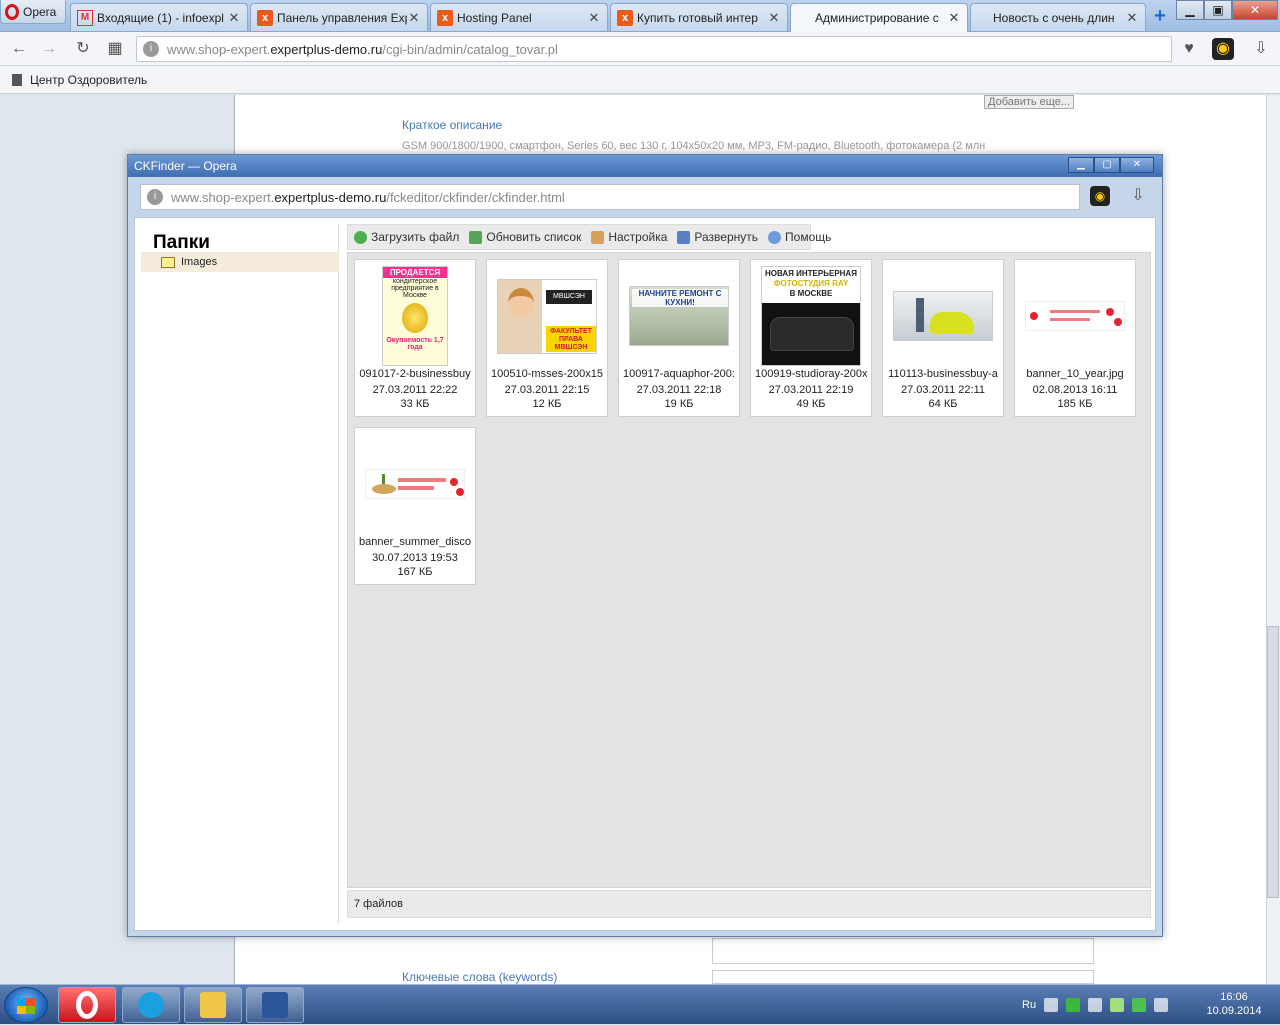 The image size is (1280, 1025). I want to click on file-size: 33 КБ, so click(415, 404).